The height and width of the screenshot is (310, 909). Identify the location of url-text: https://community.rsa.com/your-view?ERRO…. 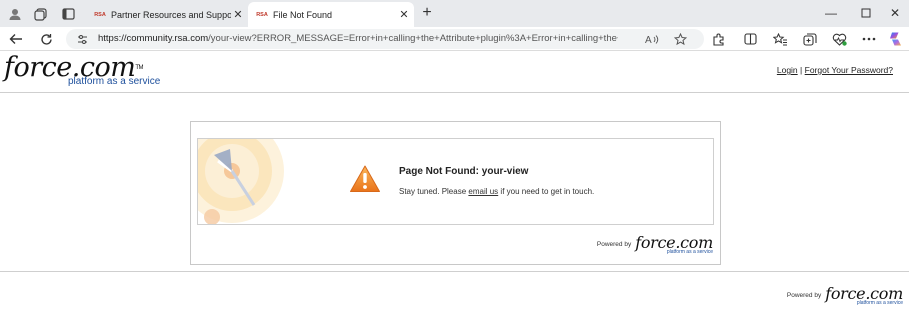
(358, 38).